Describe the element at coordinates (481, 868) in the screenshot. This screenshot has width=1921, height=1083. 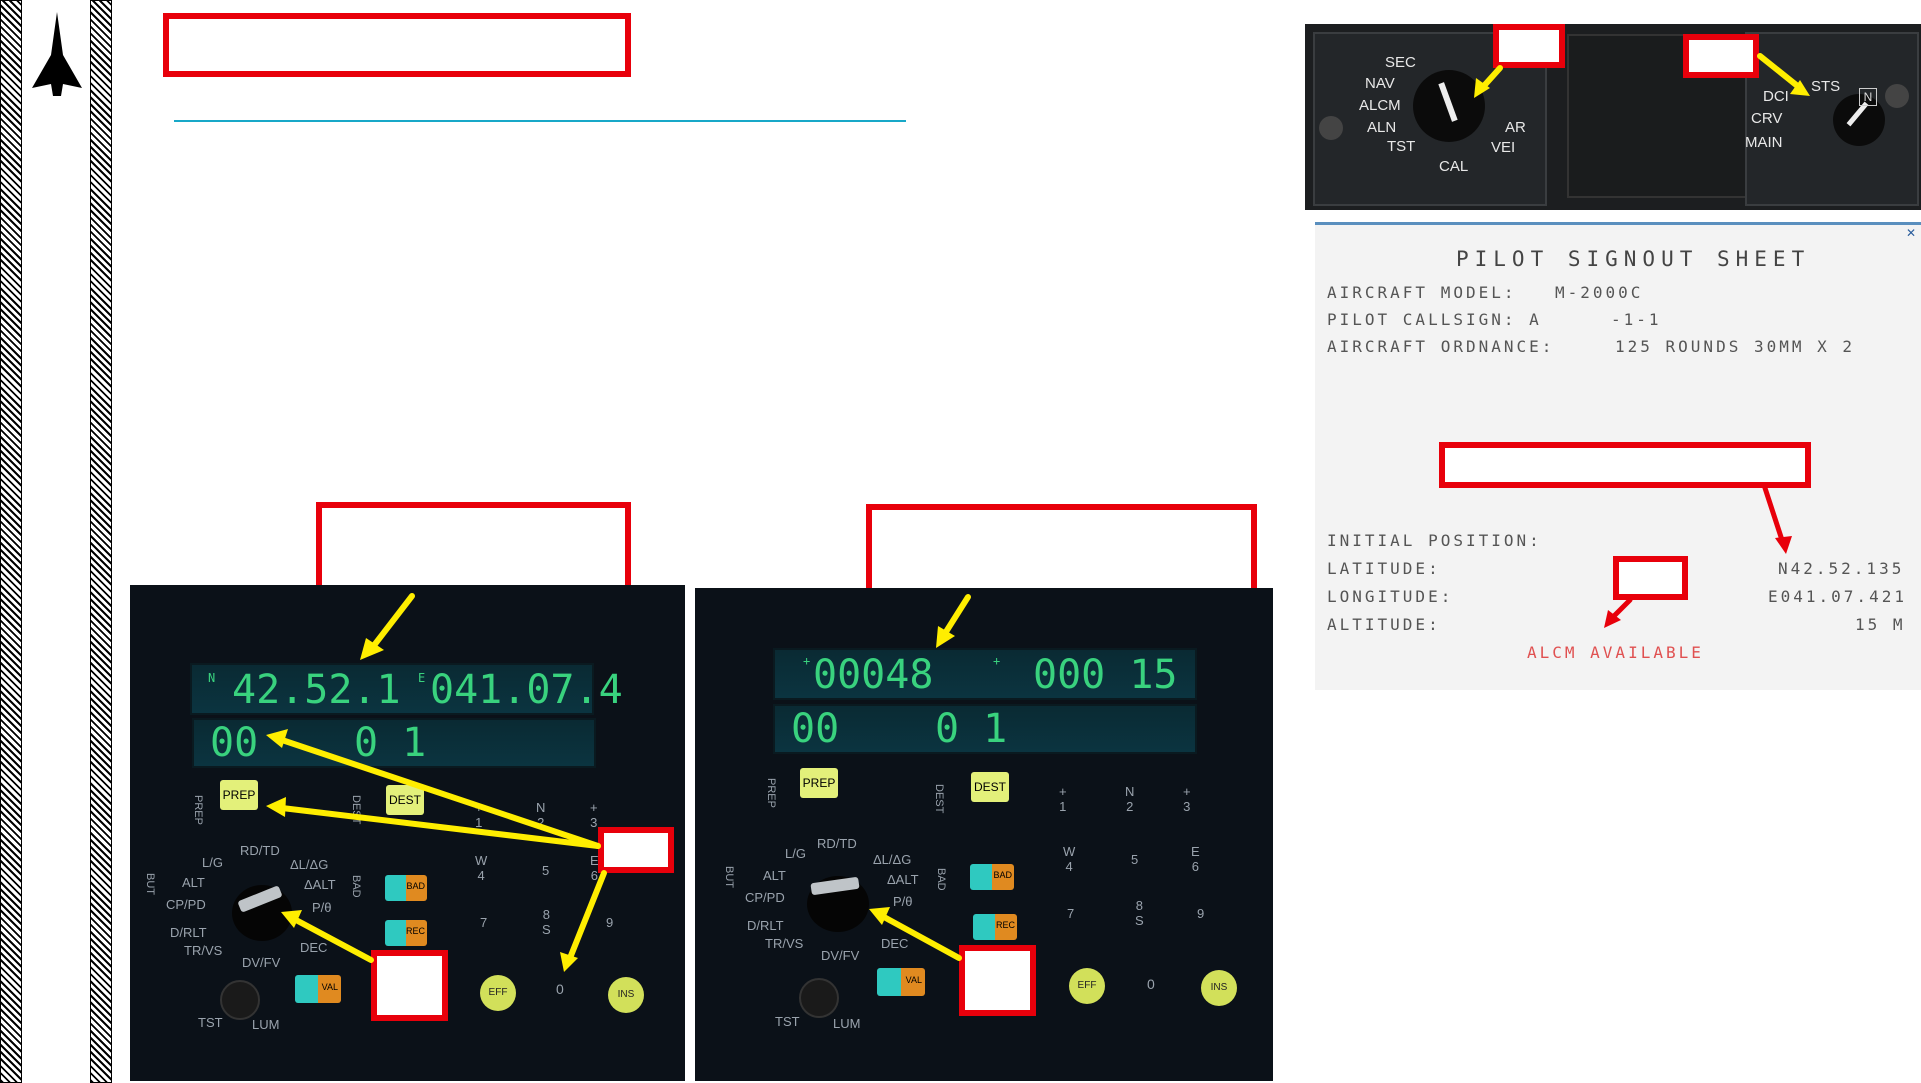
I see `left-key-4: W 4` at that location.